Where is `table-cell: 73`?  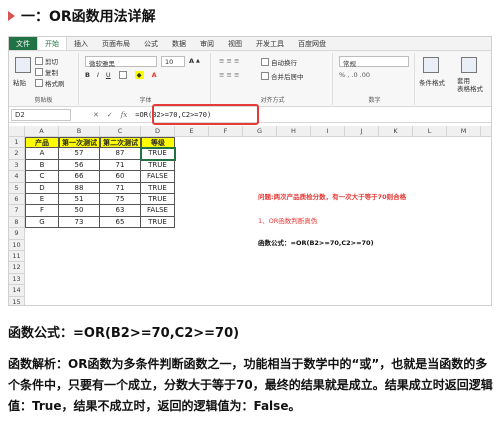 table-cell: 73 is located at coordinates (79, 222).